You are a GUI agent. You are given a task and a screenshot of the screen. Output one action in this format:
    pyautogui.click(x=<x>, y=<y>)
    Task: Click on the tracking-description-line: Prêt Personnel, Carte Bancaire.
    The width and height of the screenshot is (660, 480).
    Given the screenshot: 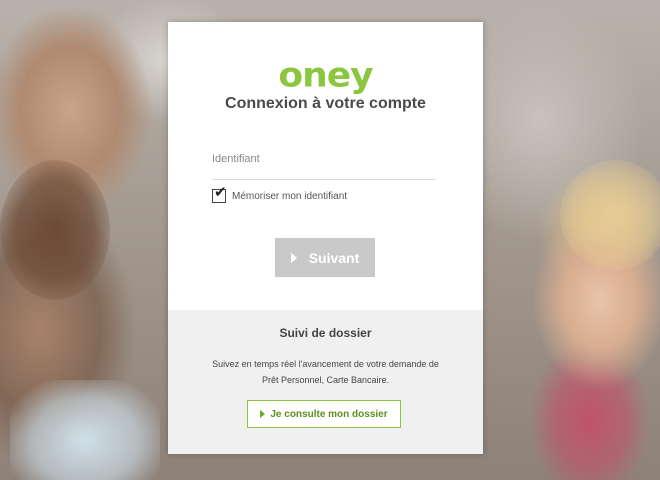 What is the action you would take?
    pyautogui.click(x=325, y=380)
    